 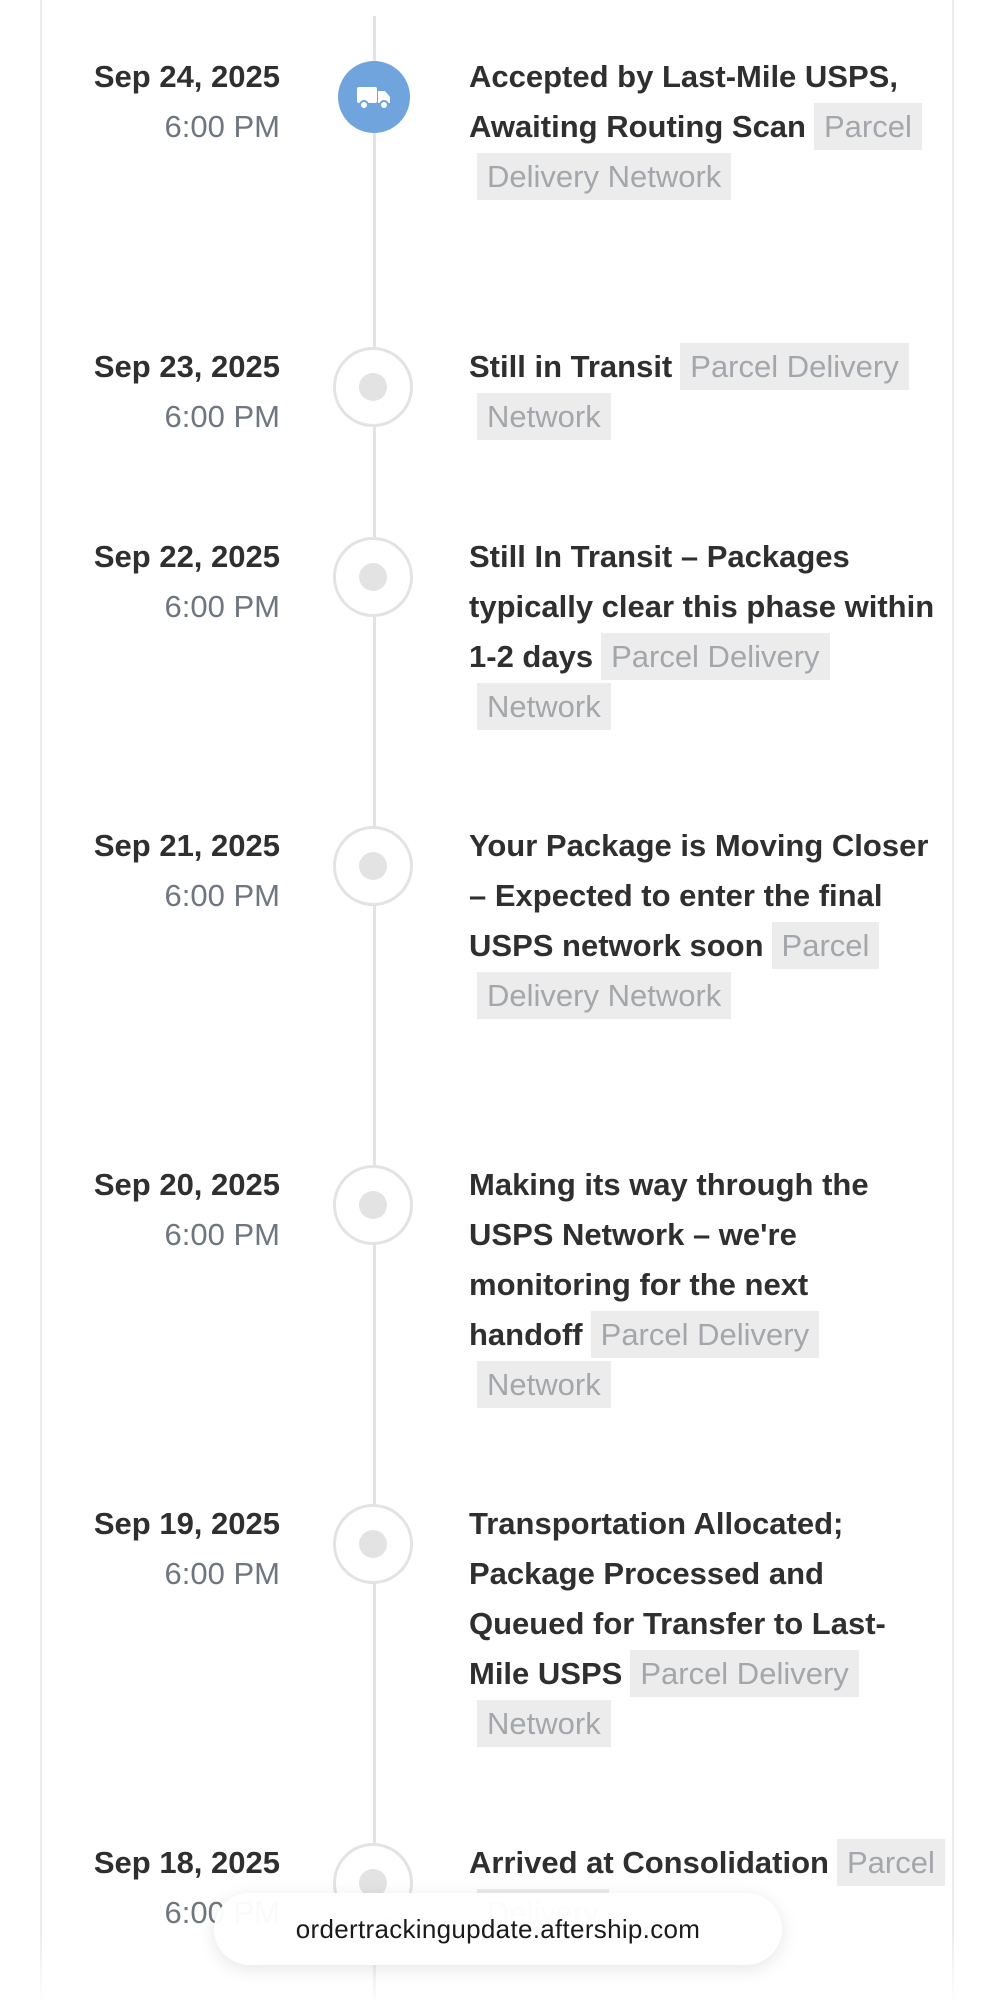 I want to click on event-title: Arrived at Consolidation, so click(x=649, y=1862).